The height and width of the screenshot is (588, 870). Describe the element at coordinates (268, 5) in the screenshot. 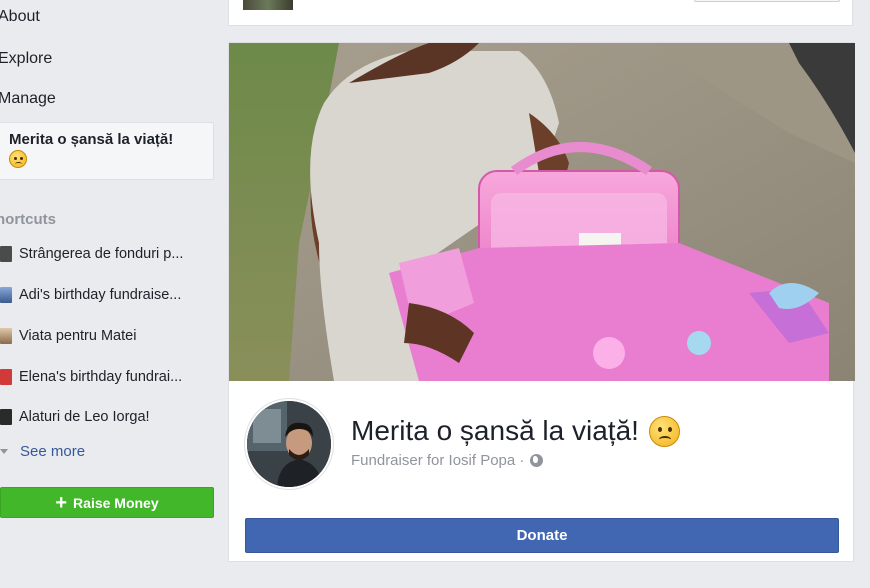

I see `thumbnail-image` at that location.